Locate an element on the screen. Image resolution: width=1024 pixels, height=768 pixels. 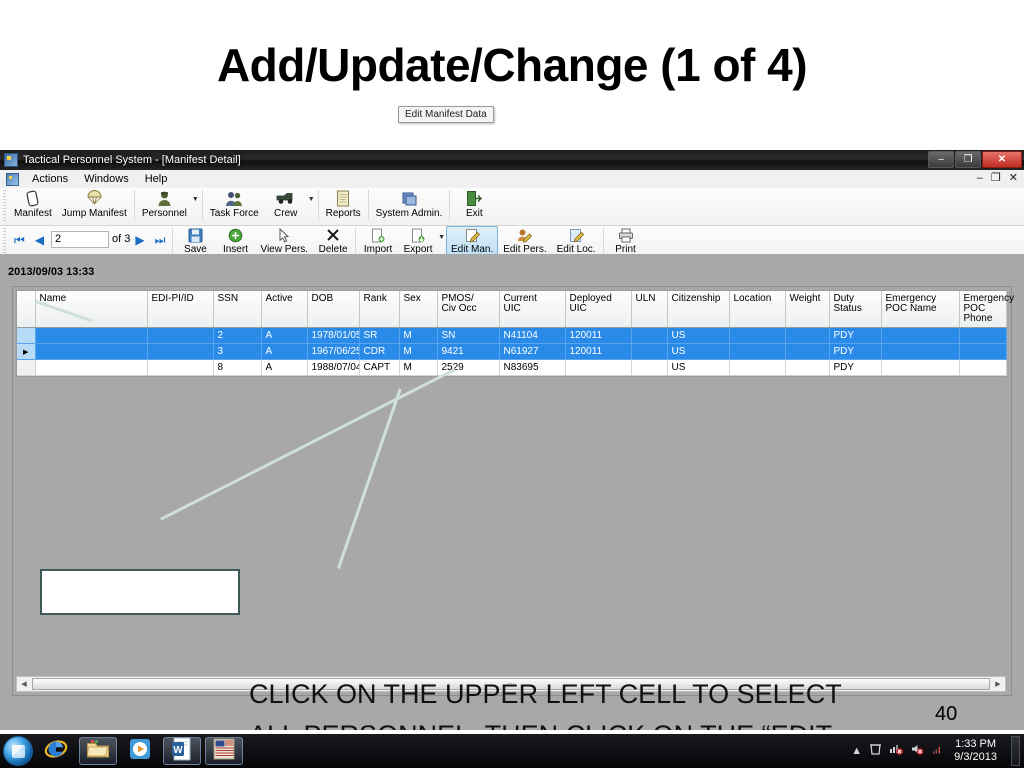
toolbar-button-crew: Crew is located at coordinates (286, 203).